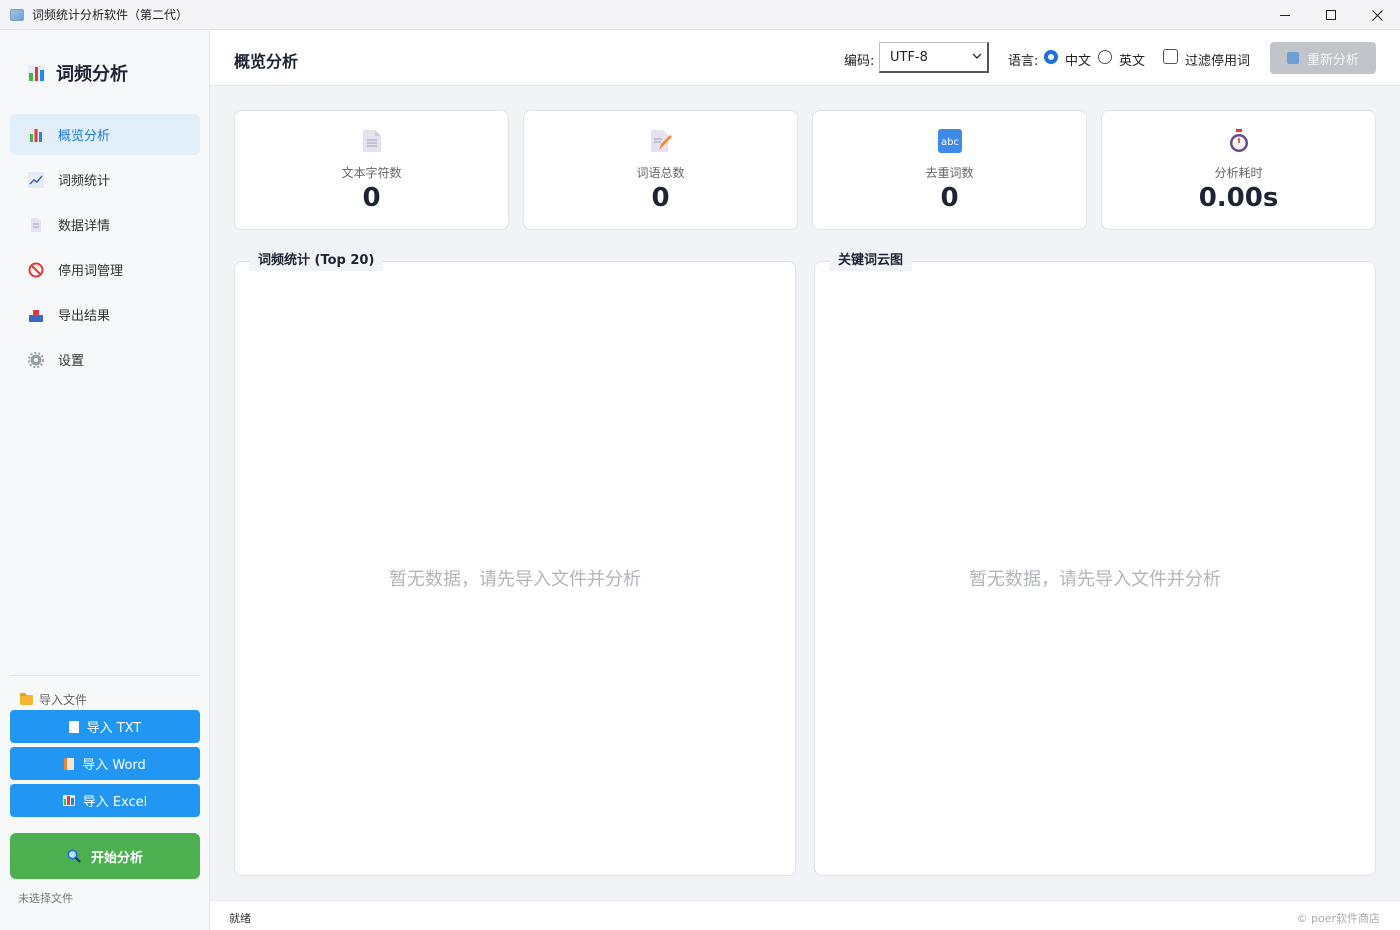 This screenshot has width=1400, height=930. Describe the element at coordinates (1332, 60) in the screenshot. I see `reanalyze-label: 重新分析` at that location.